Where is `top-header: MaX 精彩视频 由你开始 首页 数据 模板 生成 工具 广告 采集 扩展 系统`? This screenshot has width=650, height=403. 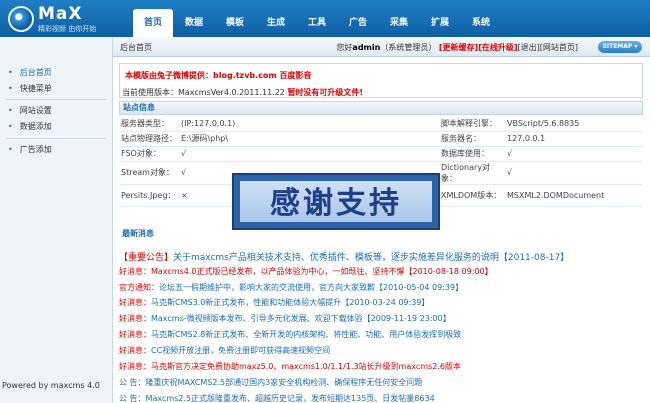
top-header: MaX 精彩视频 由你开始 首页 数据 模板 生成 工具 广告 采集 扩展 系统 is located at coordinates (325, 18).